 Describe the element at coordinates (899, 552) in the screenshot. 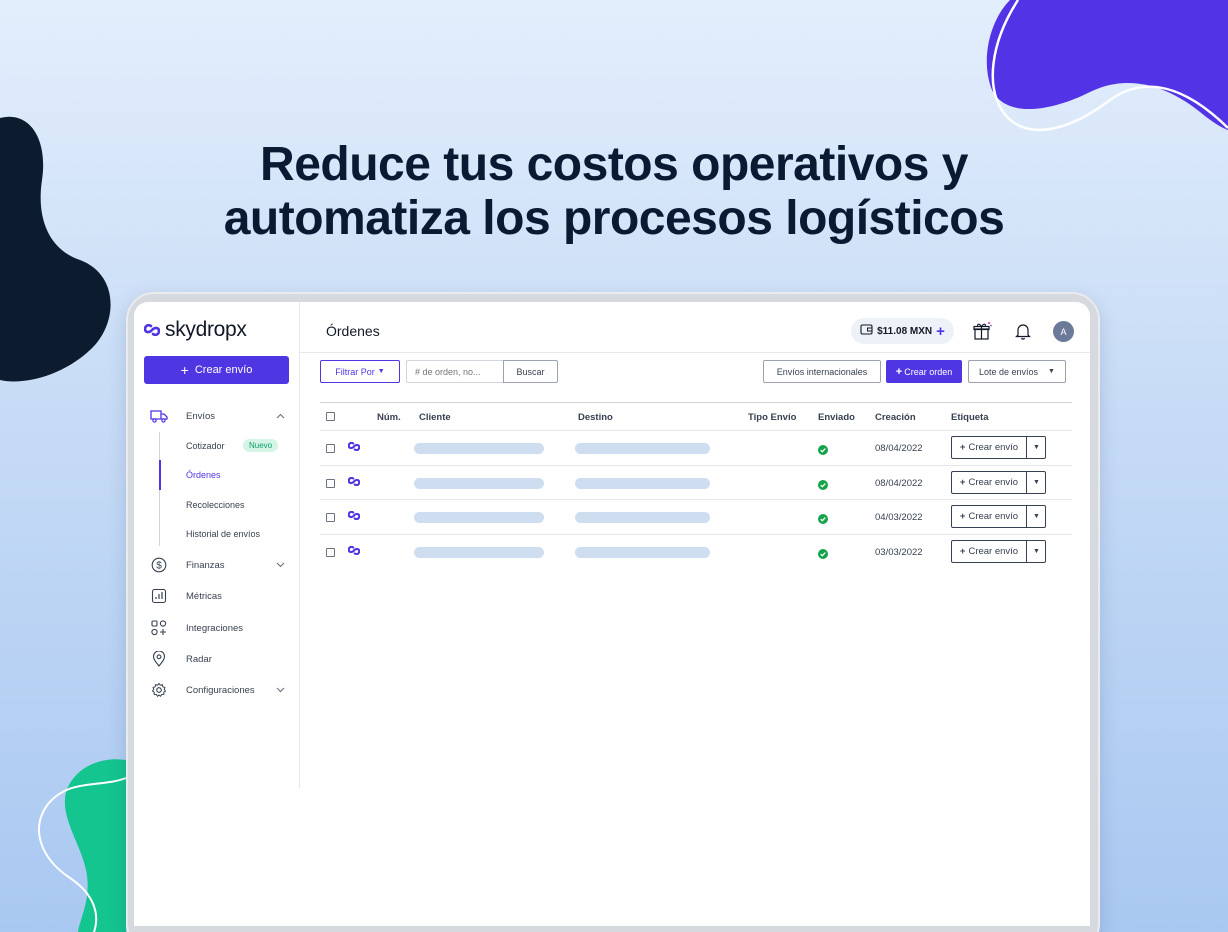

I see `creation-date: 03/03/2022` at that location.